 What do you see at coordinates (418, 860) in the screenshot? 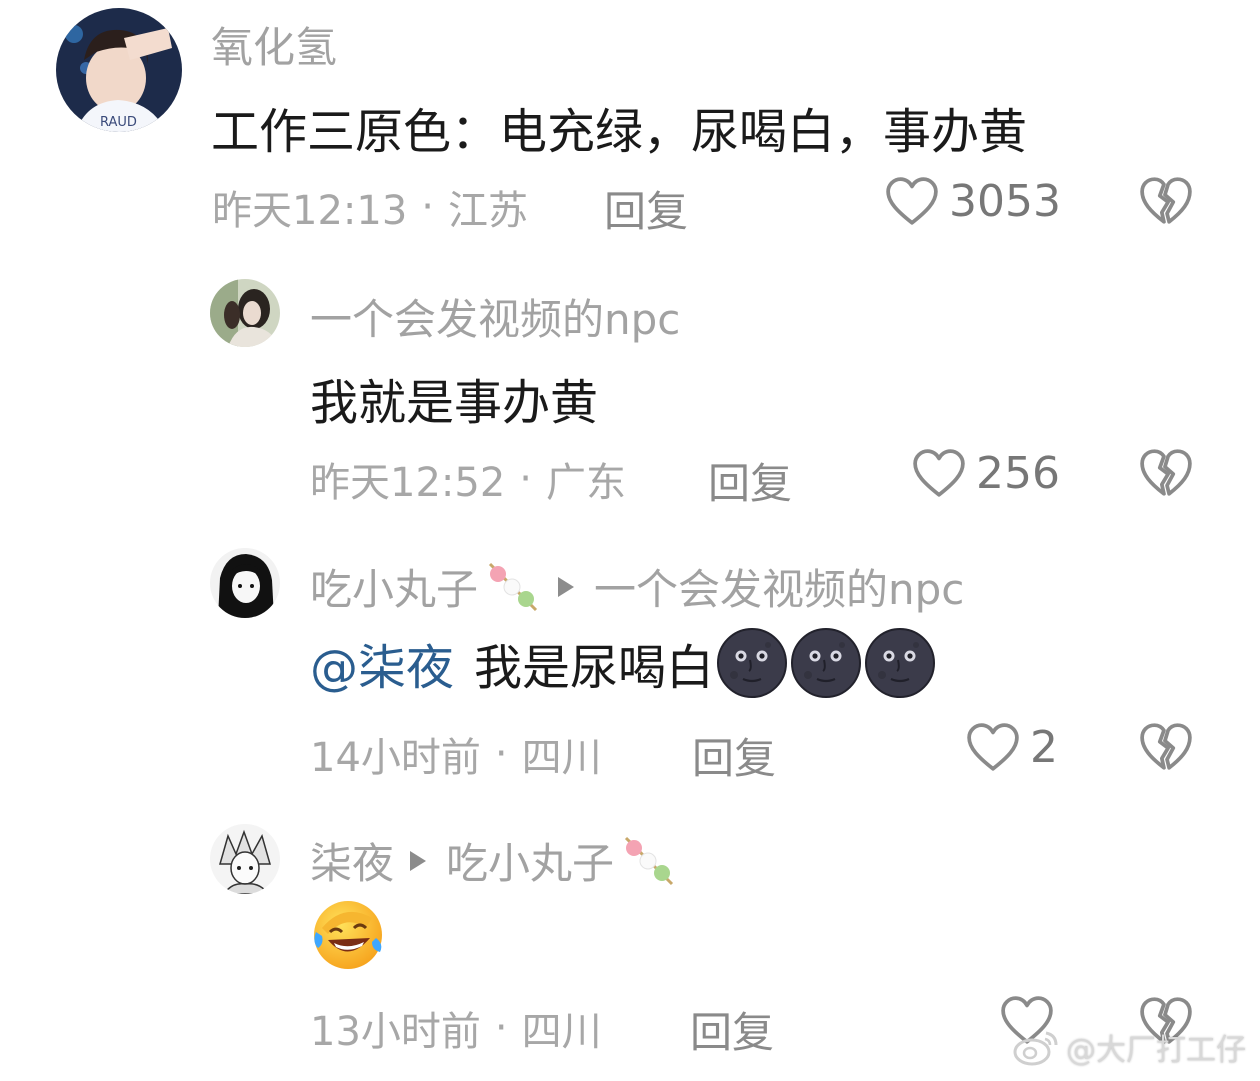
I see `play-triangle-icon` at bounding box center [418, 860].